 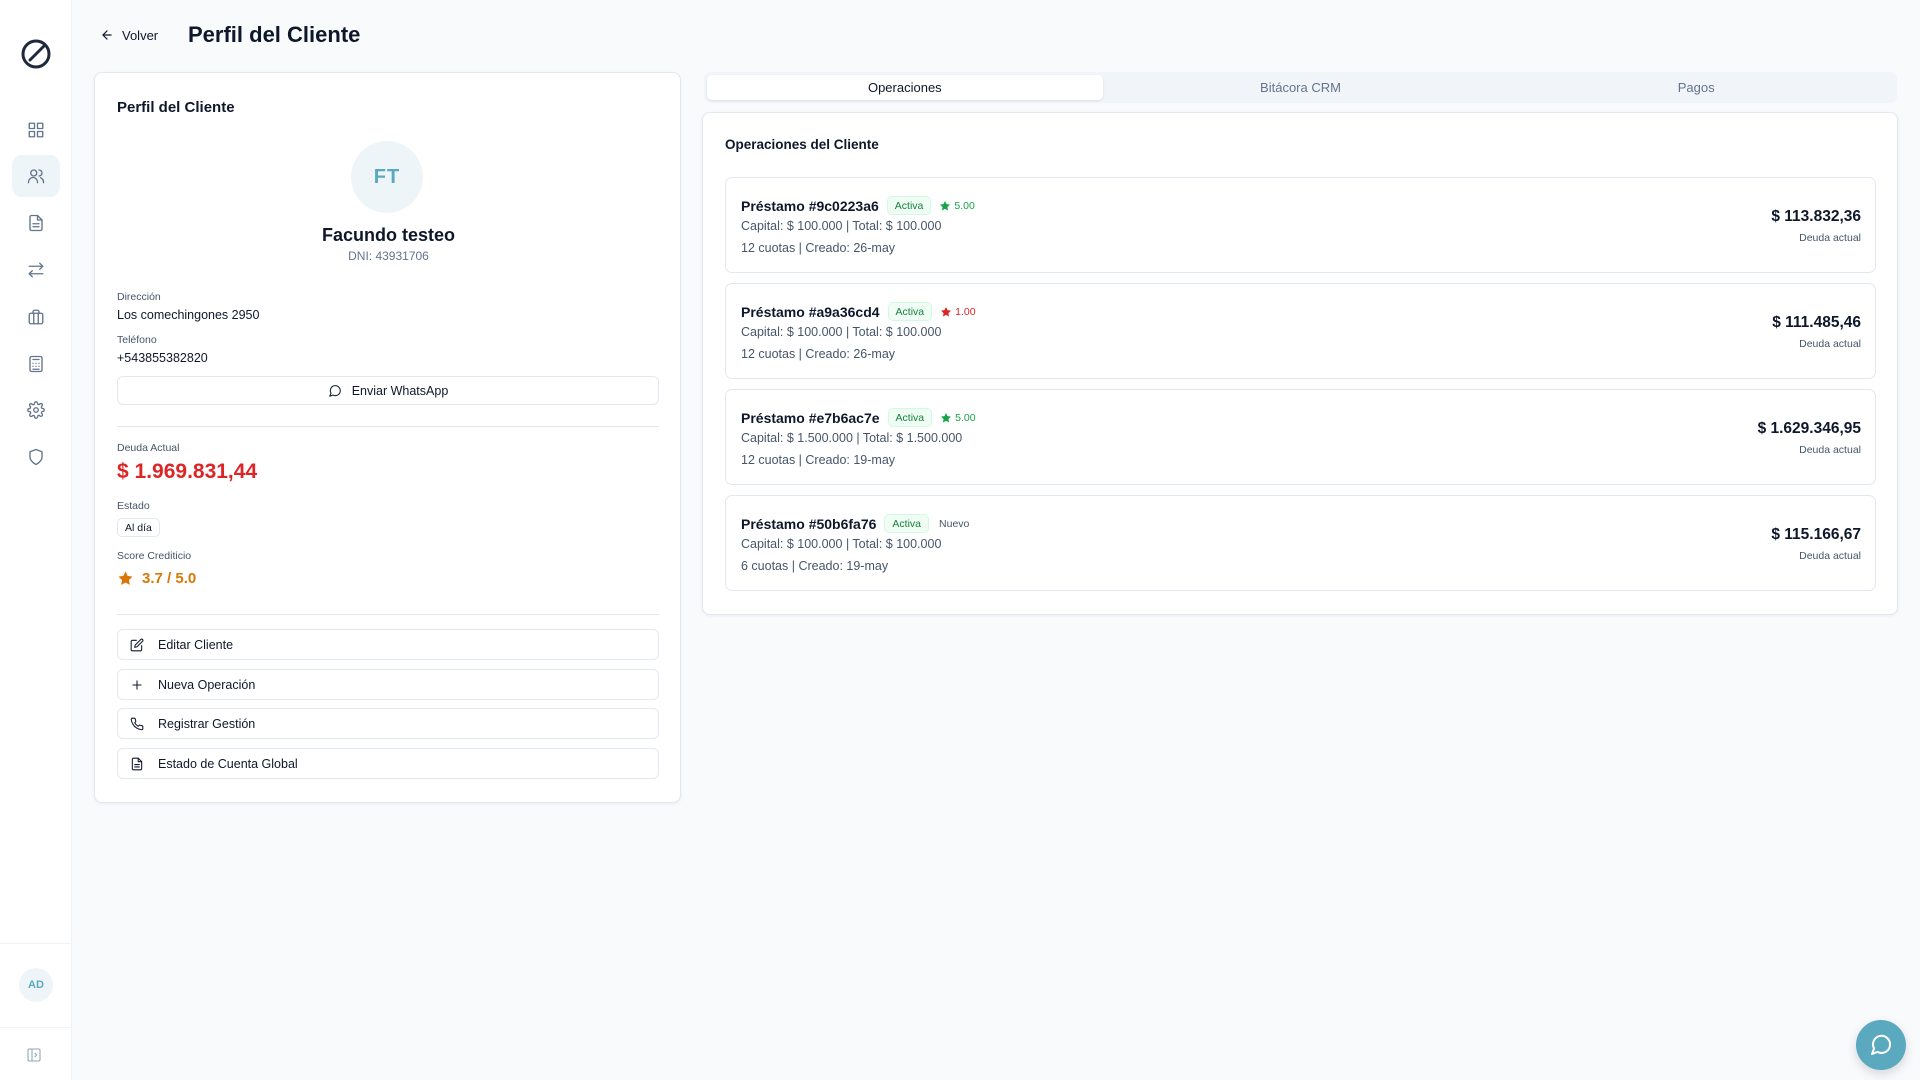 What do you see at coordinates (810, 417) in the screenshot?
I see `operation-name: Préstamo #e7b6ac7e` at bounding box center [810, 417].